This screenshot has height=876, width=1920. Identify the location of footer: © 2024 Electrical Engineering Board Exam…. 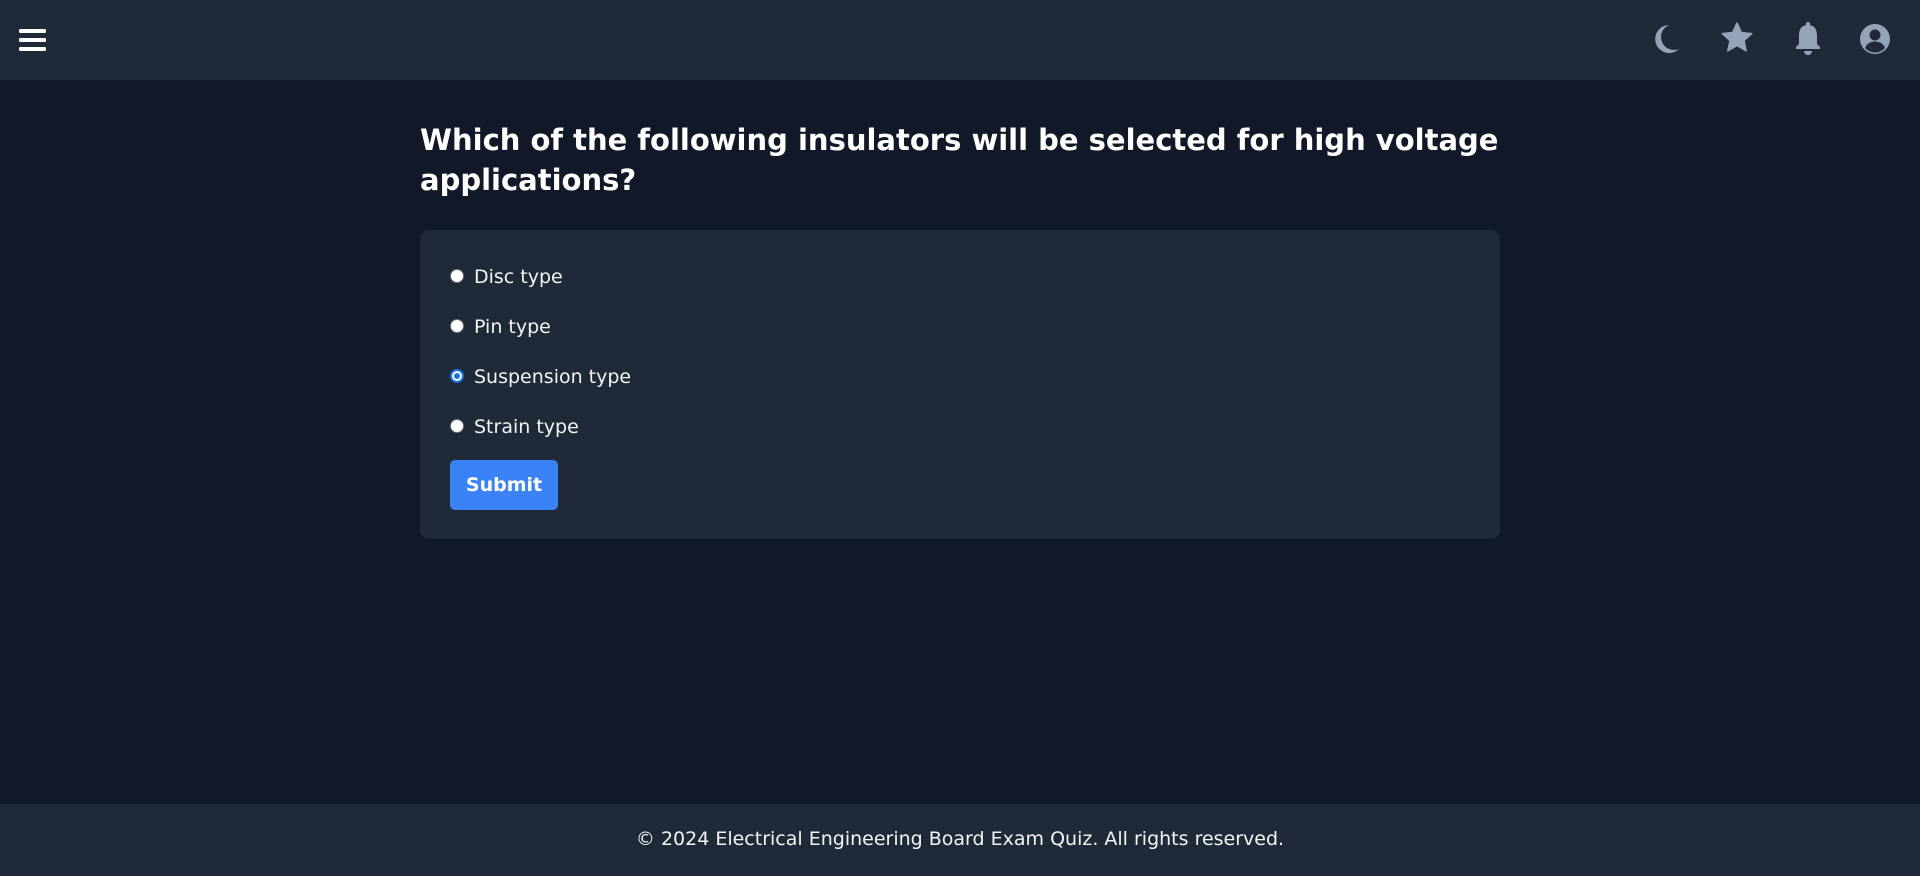
(960, 840).